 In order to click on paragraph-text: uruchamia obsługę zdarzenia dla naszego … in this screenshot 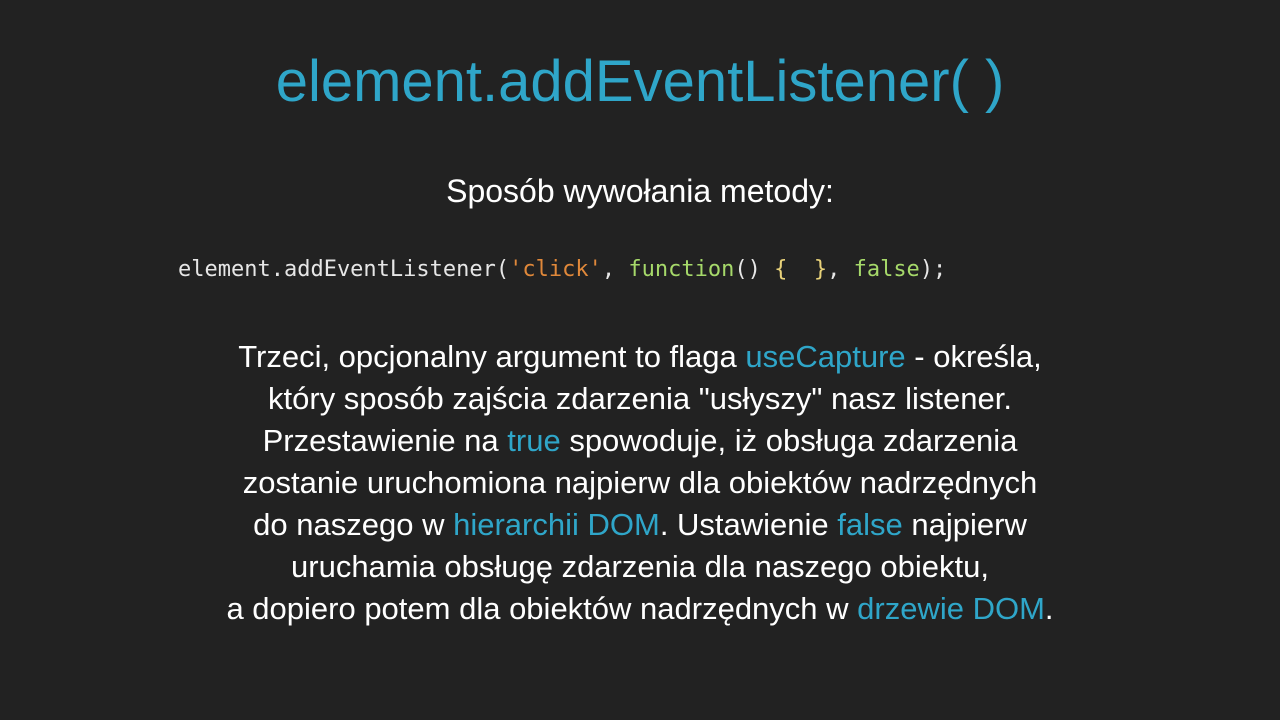, I will do `click(640, 566)`.